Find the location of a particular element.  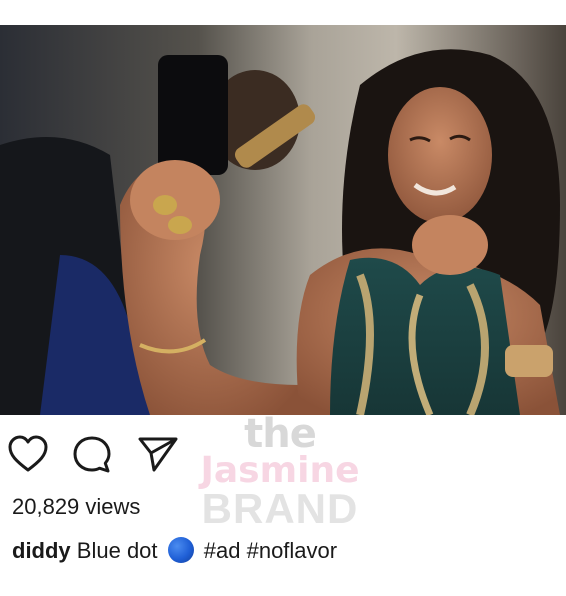

username-link: diddy is located at coordinates (41, 550).